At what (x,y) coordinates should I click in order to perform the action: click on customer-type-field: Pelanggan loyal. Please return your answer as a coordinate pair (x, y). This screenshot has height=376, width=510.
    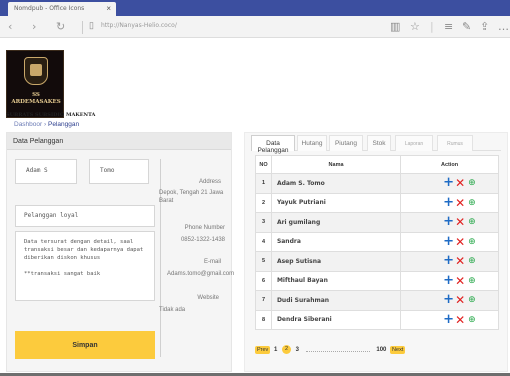
    Looking at the image, I should click on (85, 216).